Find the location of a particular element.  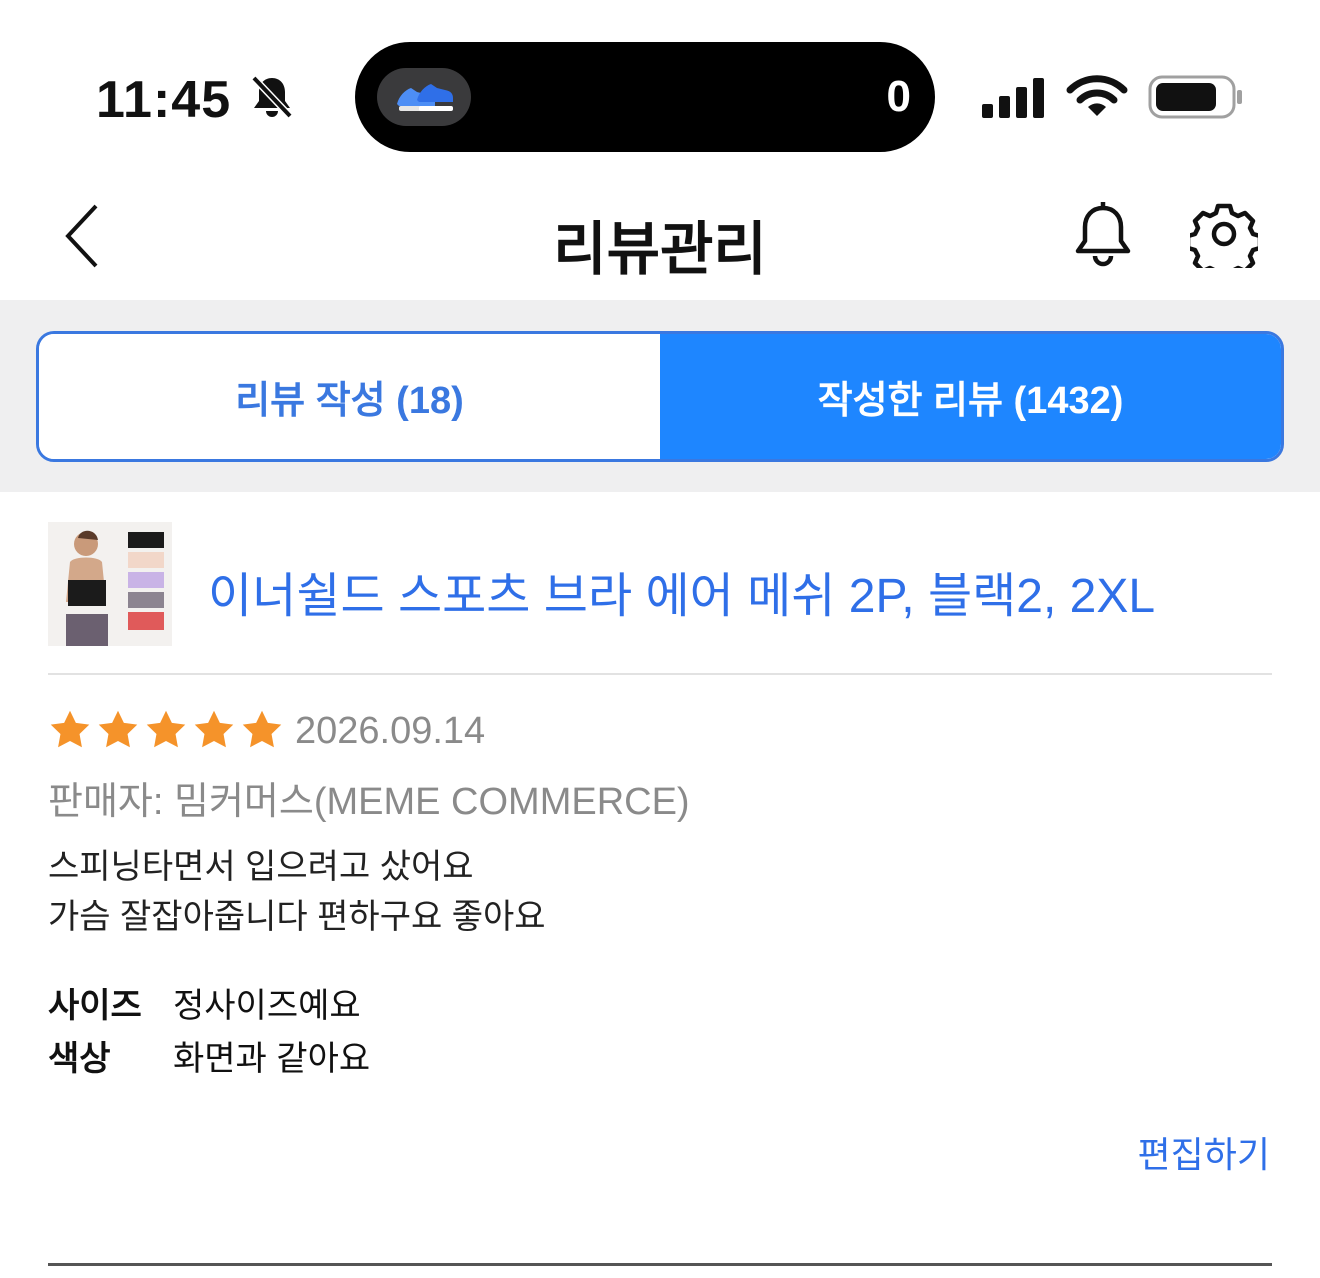

section-bottom-divider is located at coordinates (660, 1264).